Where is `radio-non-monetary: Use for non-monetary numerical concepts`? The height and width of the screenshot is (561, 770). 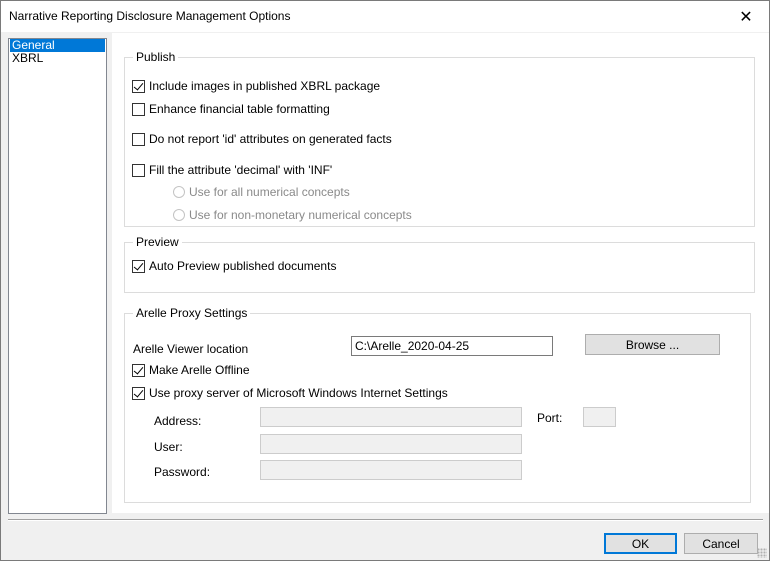
radio-non-monetary: Use for non-monetary numerical concepts is located at coordinates (292, 215).